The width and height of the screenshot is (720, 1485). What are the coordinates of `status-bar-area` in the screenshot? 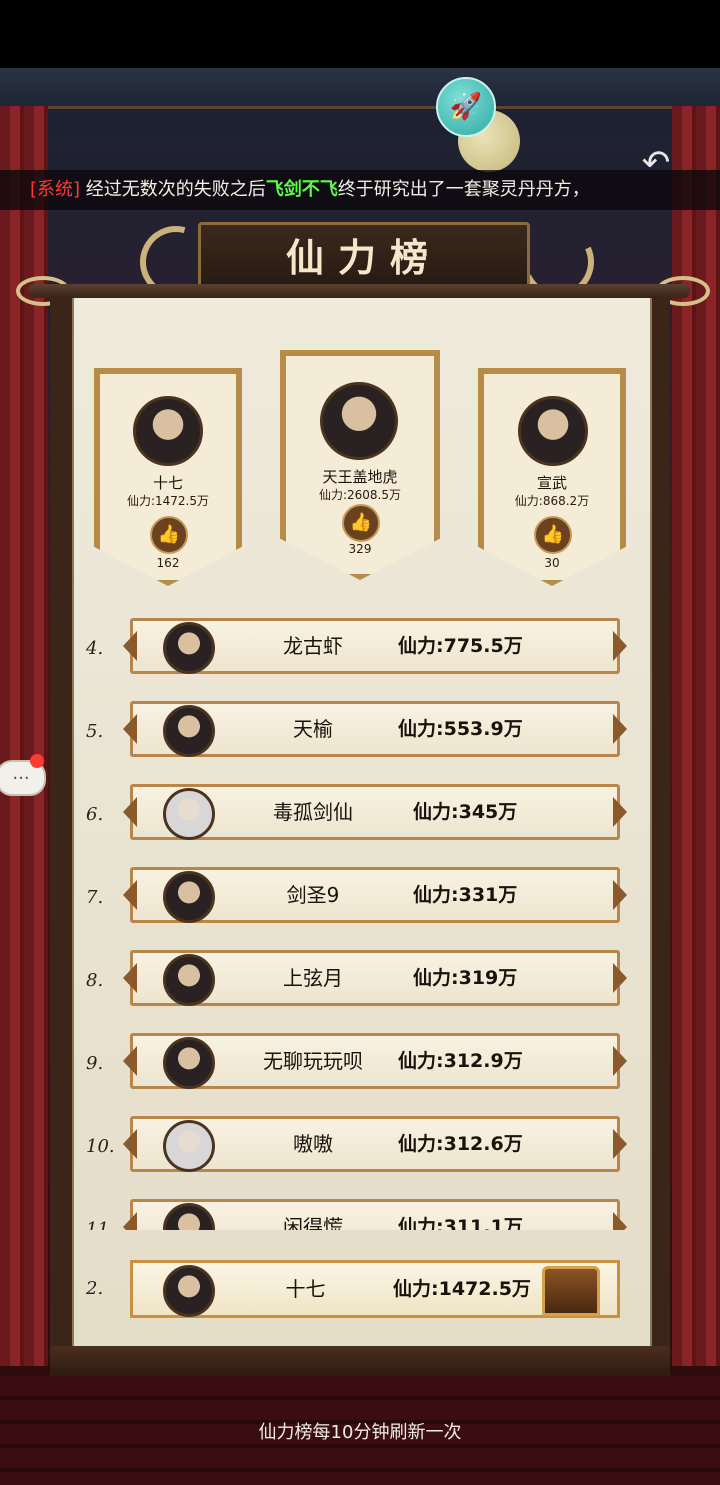 It's located at (360, 34).